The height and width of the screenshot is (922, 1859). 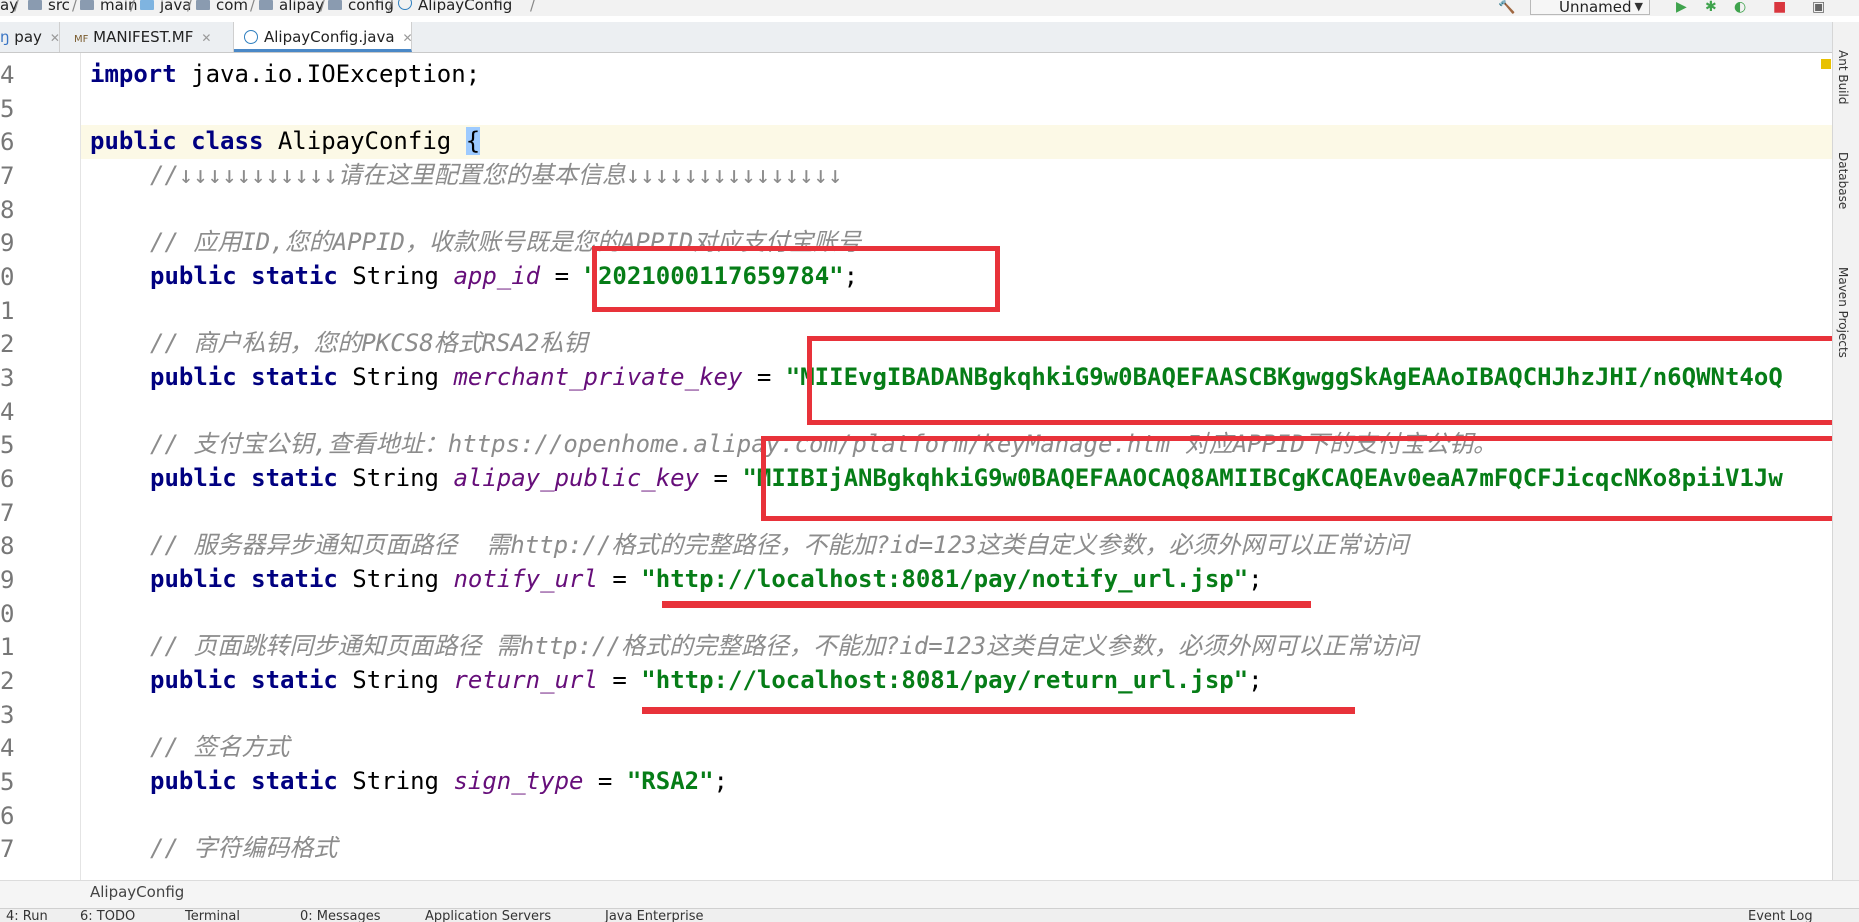 What do you see at coordinates (107, 915) in the screenshot?
I see `todo-tool-button: 6: TODO` at bounding box center [107, 915].